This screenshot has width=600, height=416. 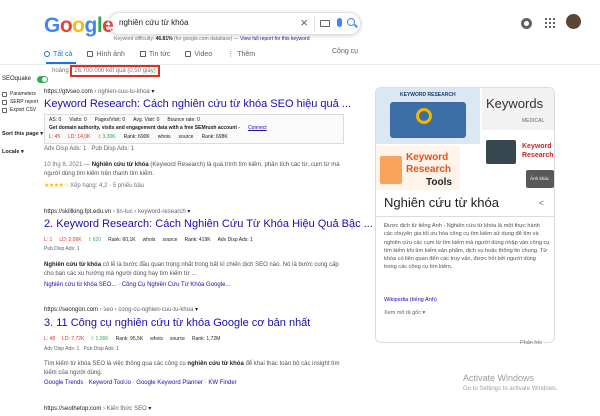 I want to click on seo-metric: AS: 0, so click(x=55, y=120).